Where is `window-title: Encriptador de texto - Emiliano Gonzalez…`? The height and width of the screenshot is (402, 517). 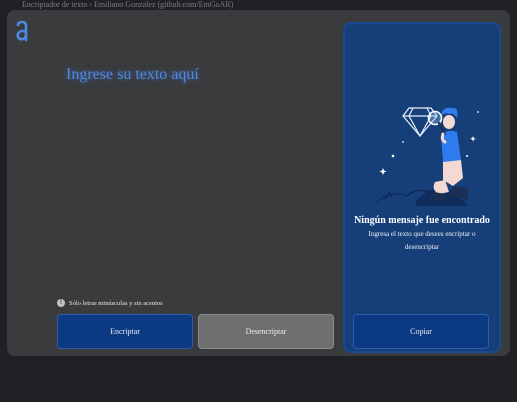
window-title: Encriptador de texto - Emiliano Gonzalez… is located at coordinates (128, 4).